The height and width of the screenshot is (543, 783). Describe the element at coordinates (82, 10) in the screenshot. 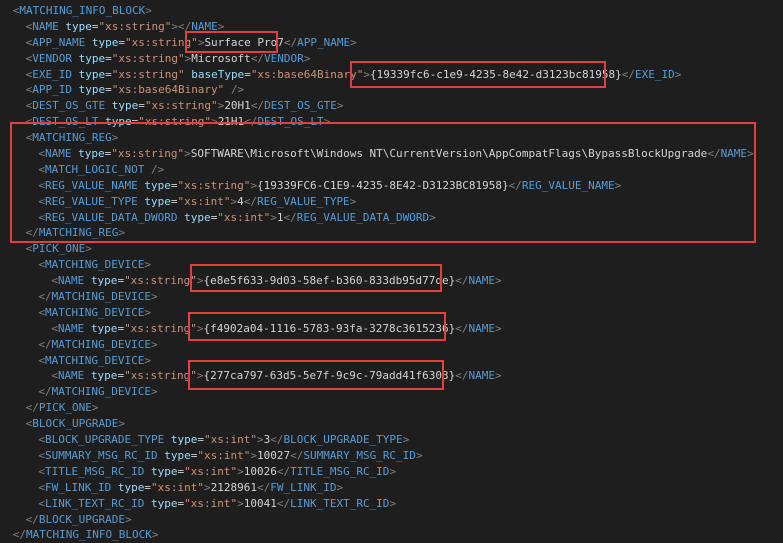

I see `code-token: MATCHING_INFO_BLOCK` at that location.